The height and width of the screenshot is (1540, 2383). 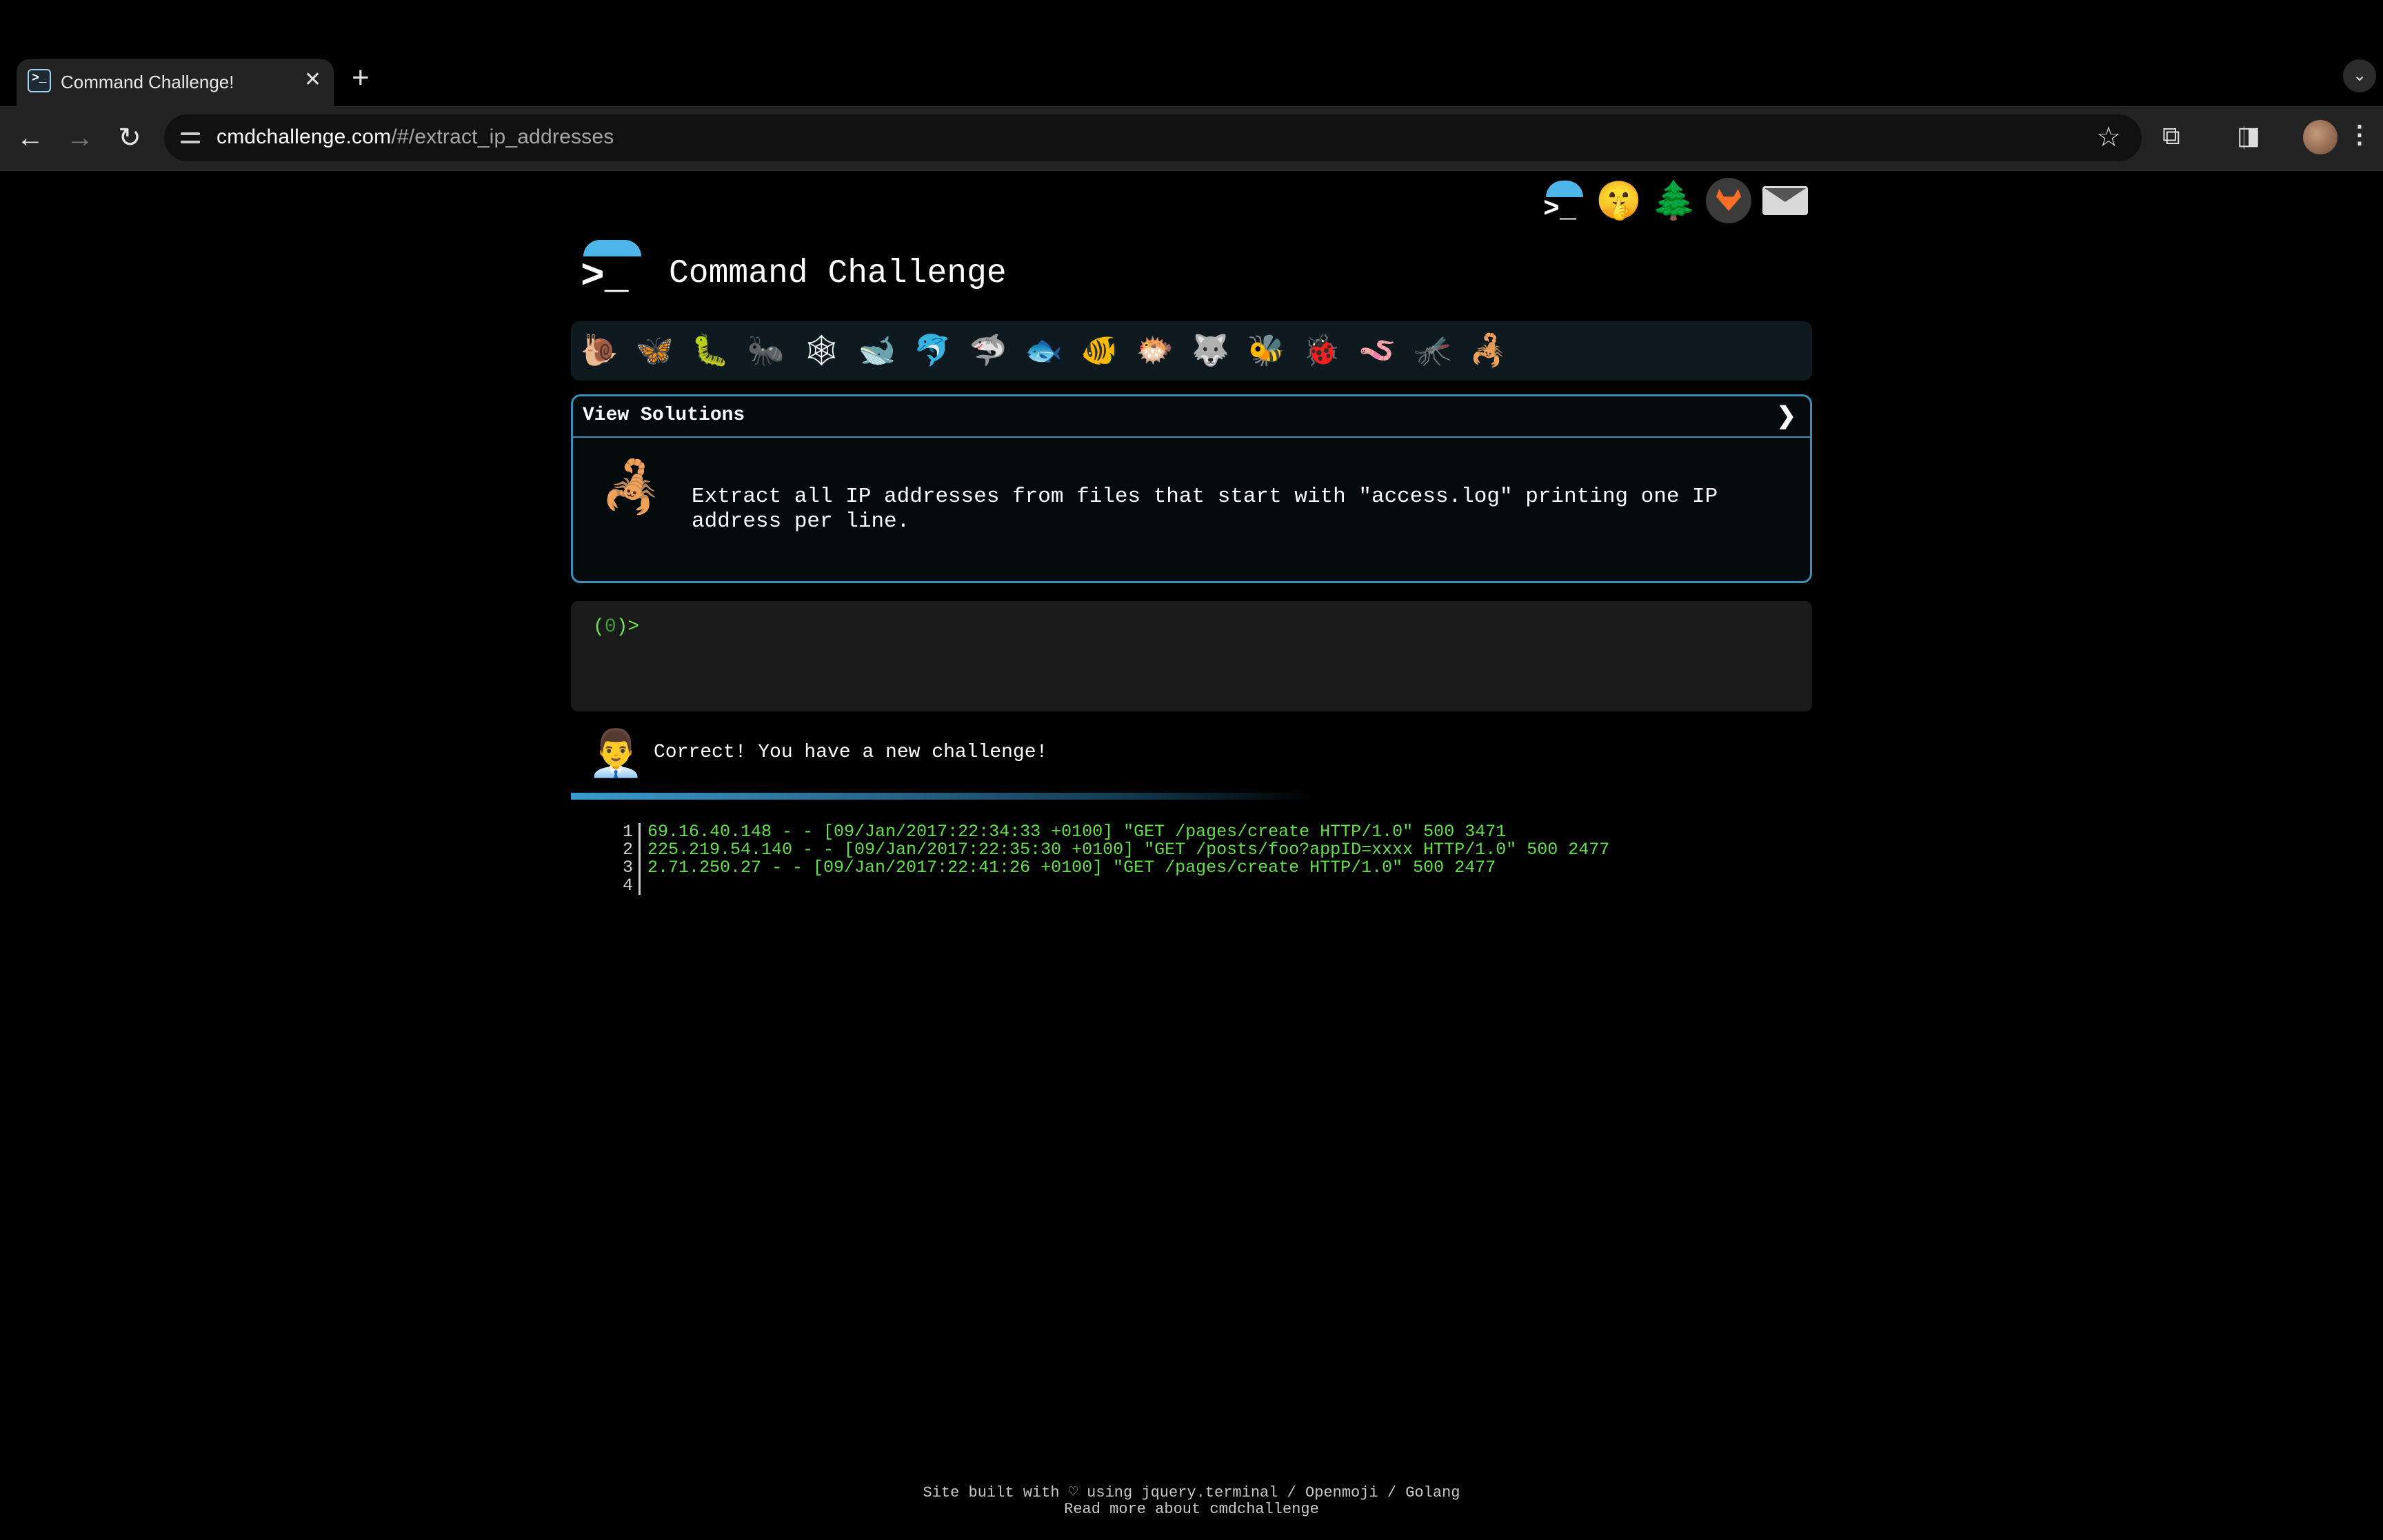 I want to click on fish-icon: 🐟, so click(x=1044, y=351).